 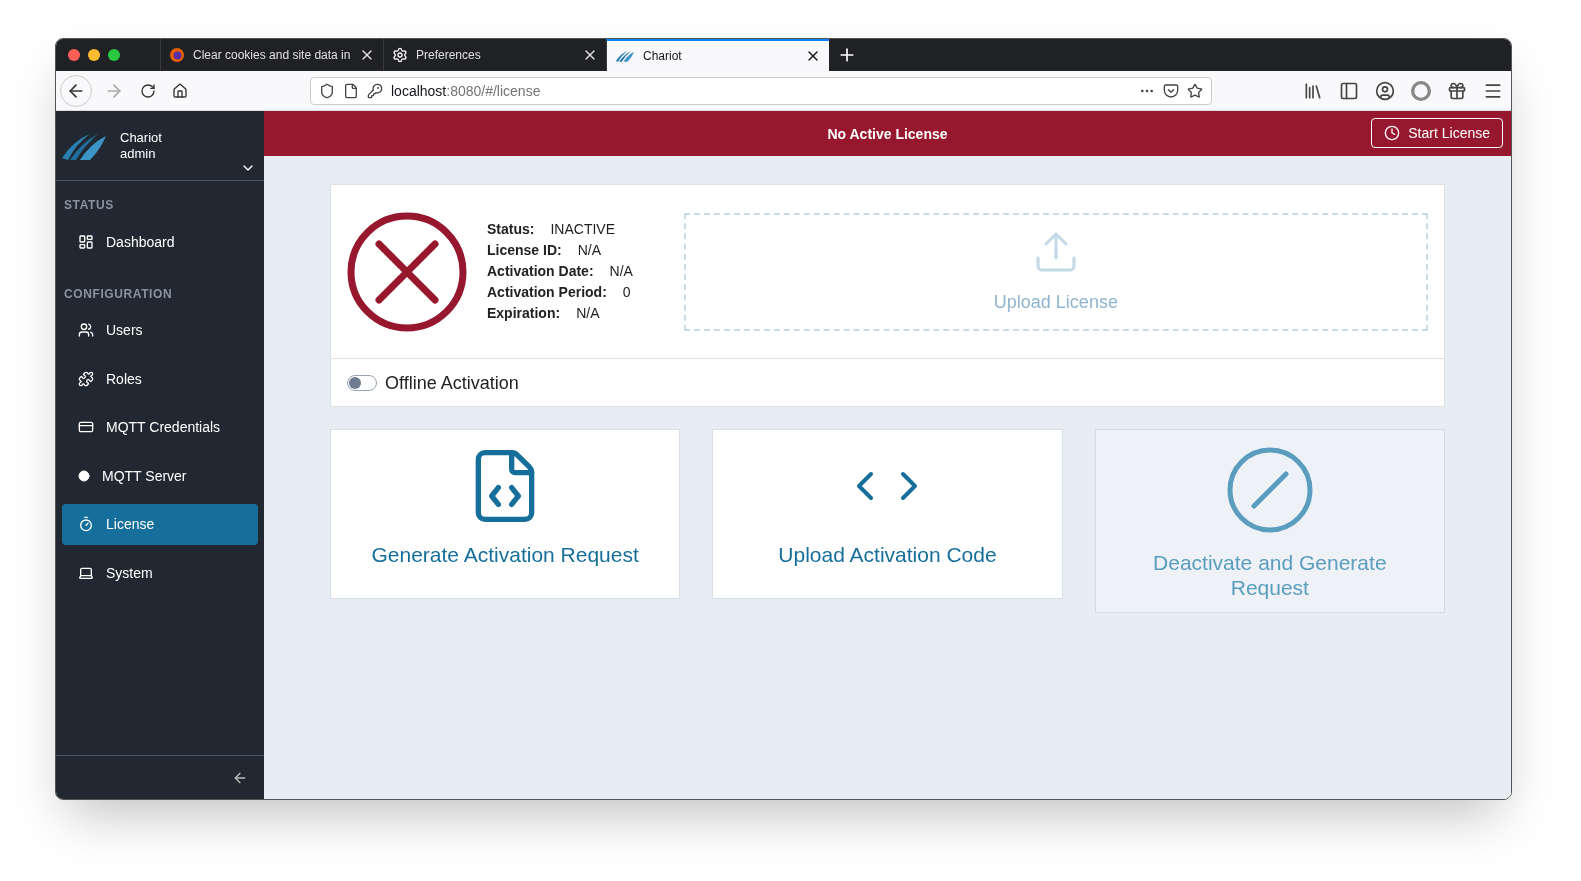 I want to click on action-card: Generate Activation Request, so click(x=505, y=514).